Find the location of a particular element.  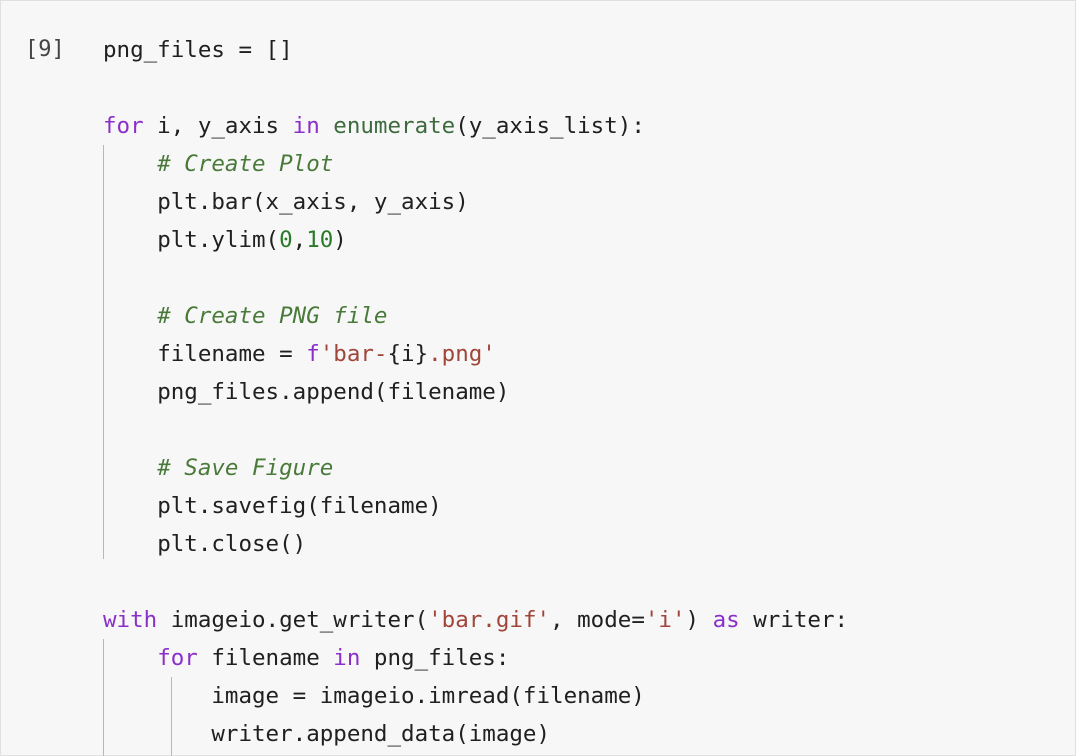

code-line: filename = f'bar-{i}.png' is located at coordinates (475, 354).